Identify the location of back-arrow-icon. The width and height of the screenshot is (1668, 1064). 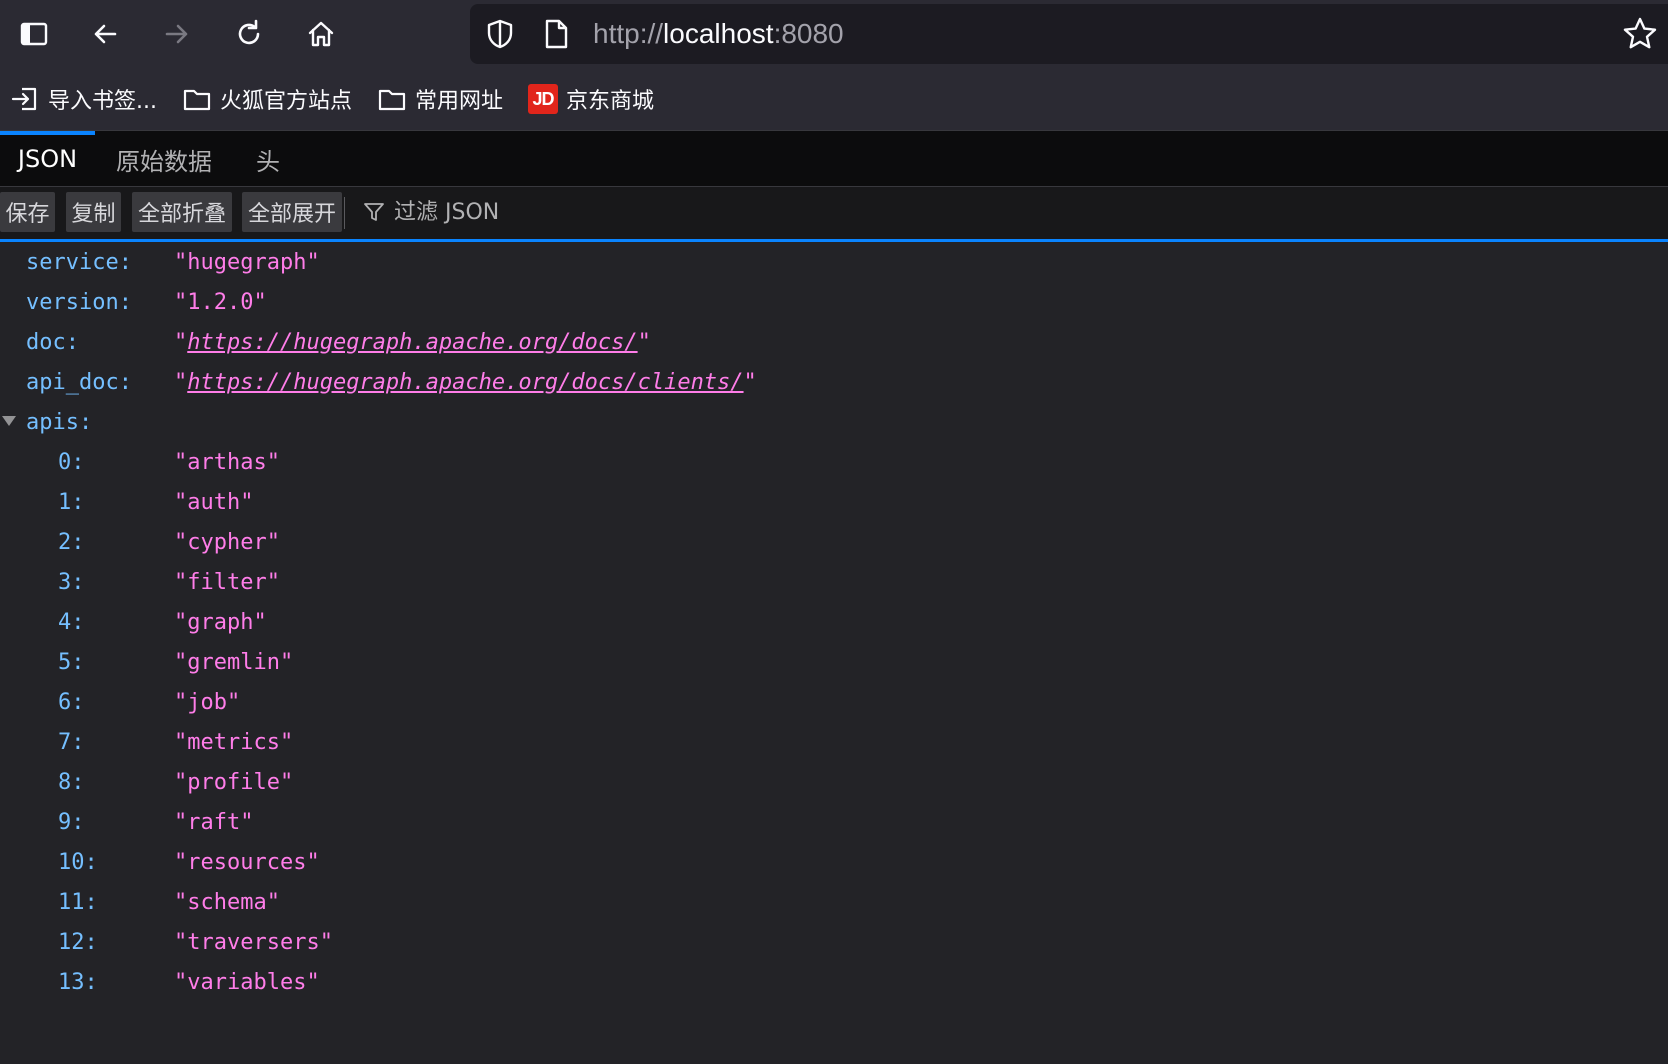
(105, 34).